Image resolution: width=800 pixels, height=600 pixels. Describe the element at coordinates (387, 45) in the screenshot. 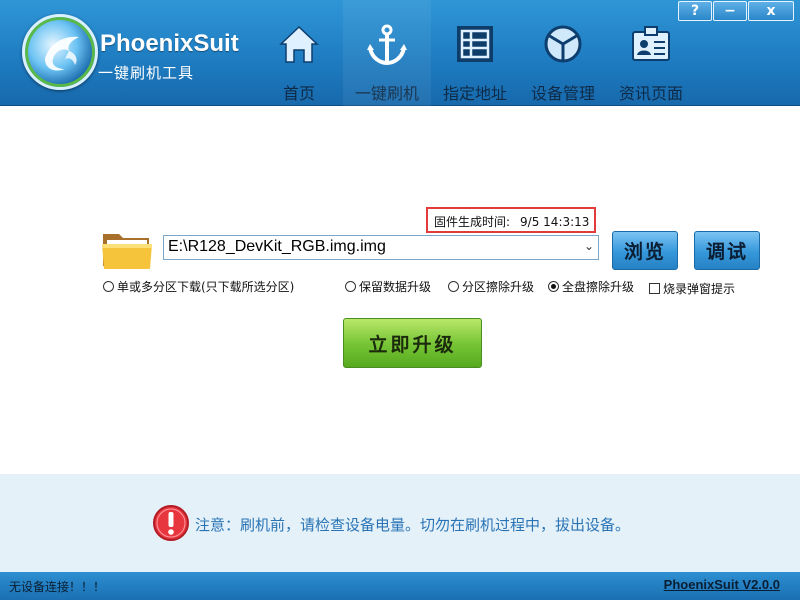

I see `anchor-icon` at that location.